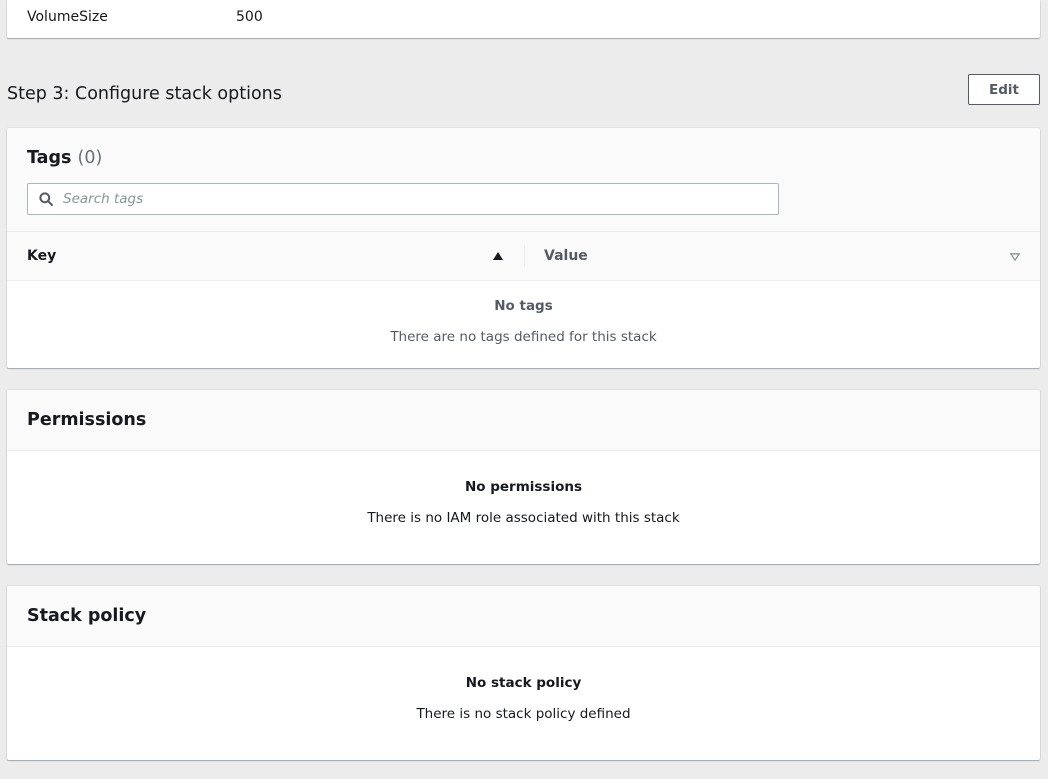 This screenshot has height=779, width=1048. I want to click on permissions-empty-title: No permissions, so click(523, 487).